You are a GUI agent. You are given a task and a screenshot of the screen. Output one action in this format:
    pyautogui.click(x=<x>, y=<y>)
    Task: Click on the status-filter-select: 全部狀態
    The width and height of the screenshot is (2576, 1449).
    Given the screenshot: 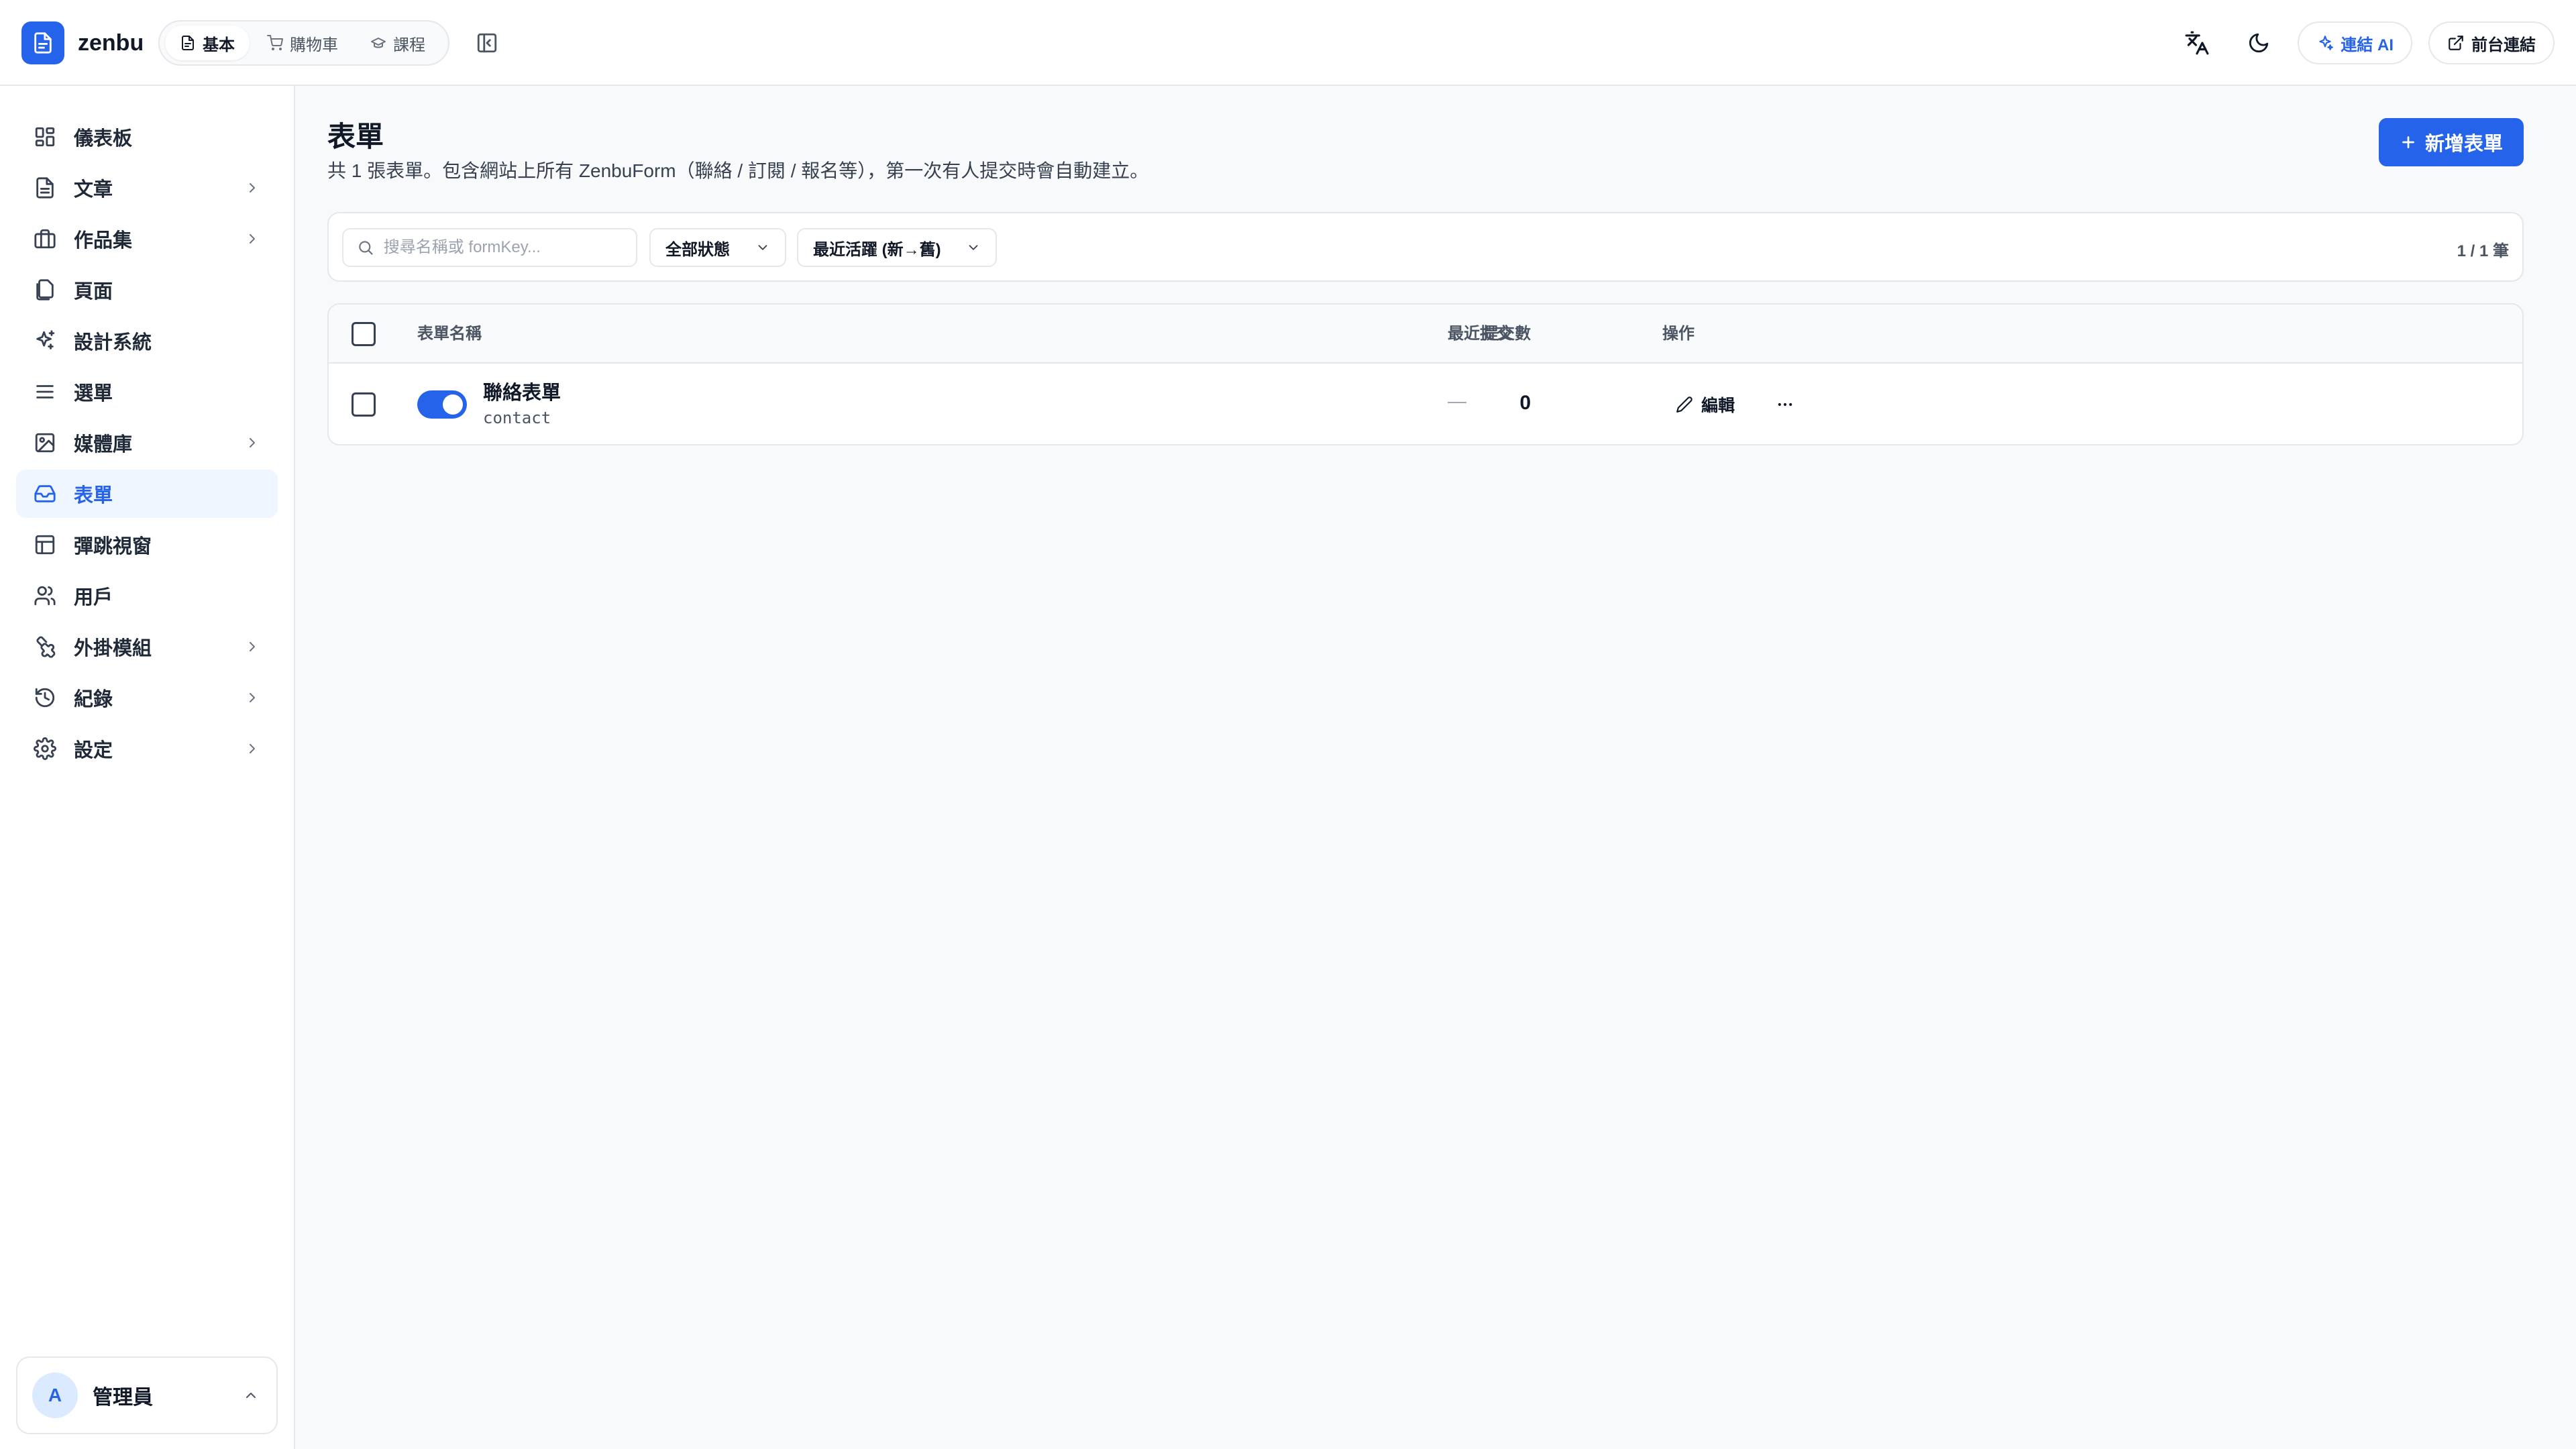 What is the action you would take?
    pyautogui.click(x=717, y=247)
    